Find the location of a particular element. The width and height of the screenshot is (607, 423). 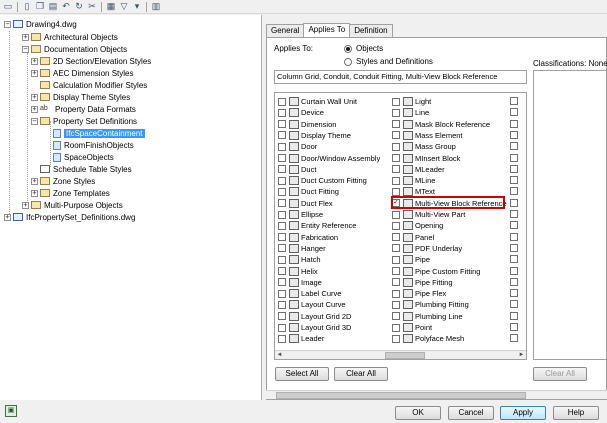

scroll-thumb is located at coordinates (405, 355).